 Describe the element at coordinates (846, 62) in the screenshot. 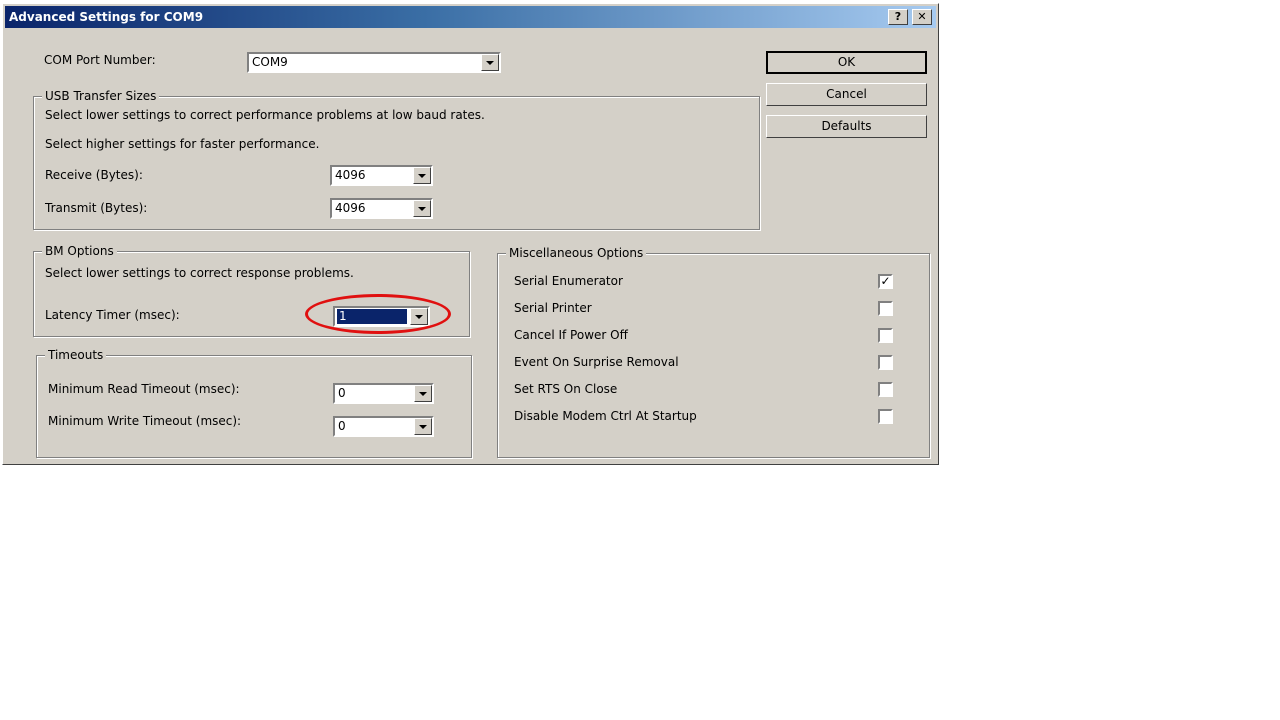

I see `ok-button: OK` at that location.